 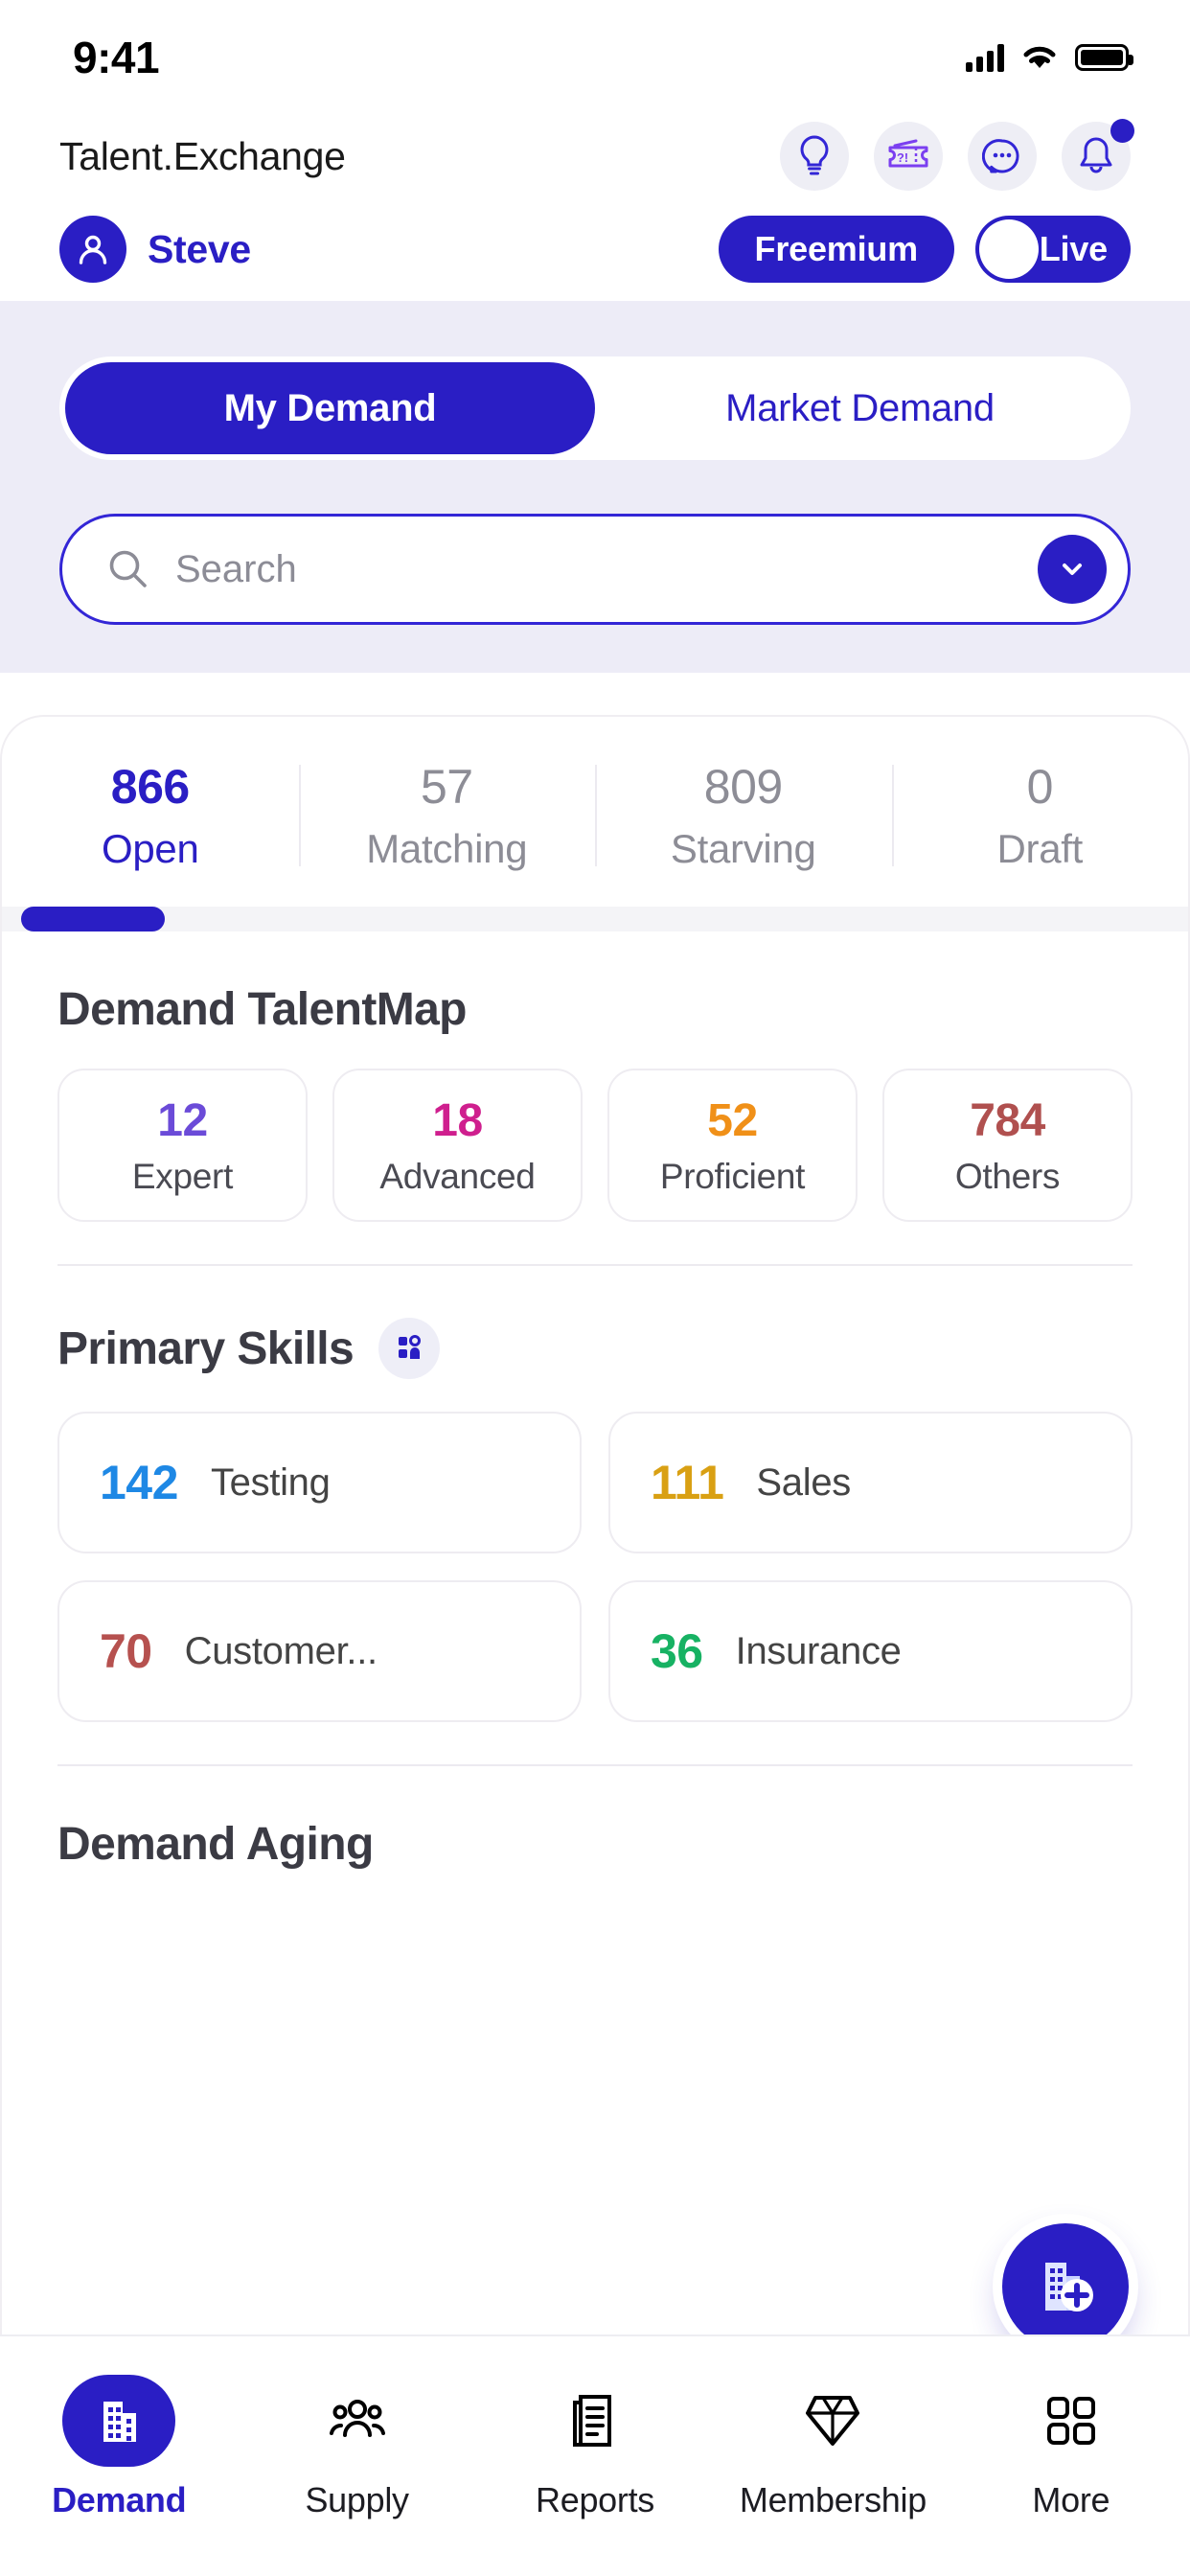 I want to click on nav-reports-icon-wrap, so click(x=595, y=2421).